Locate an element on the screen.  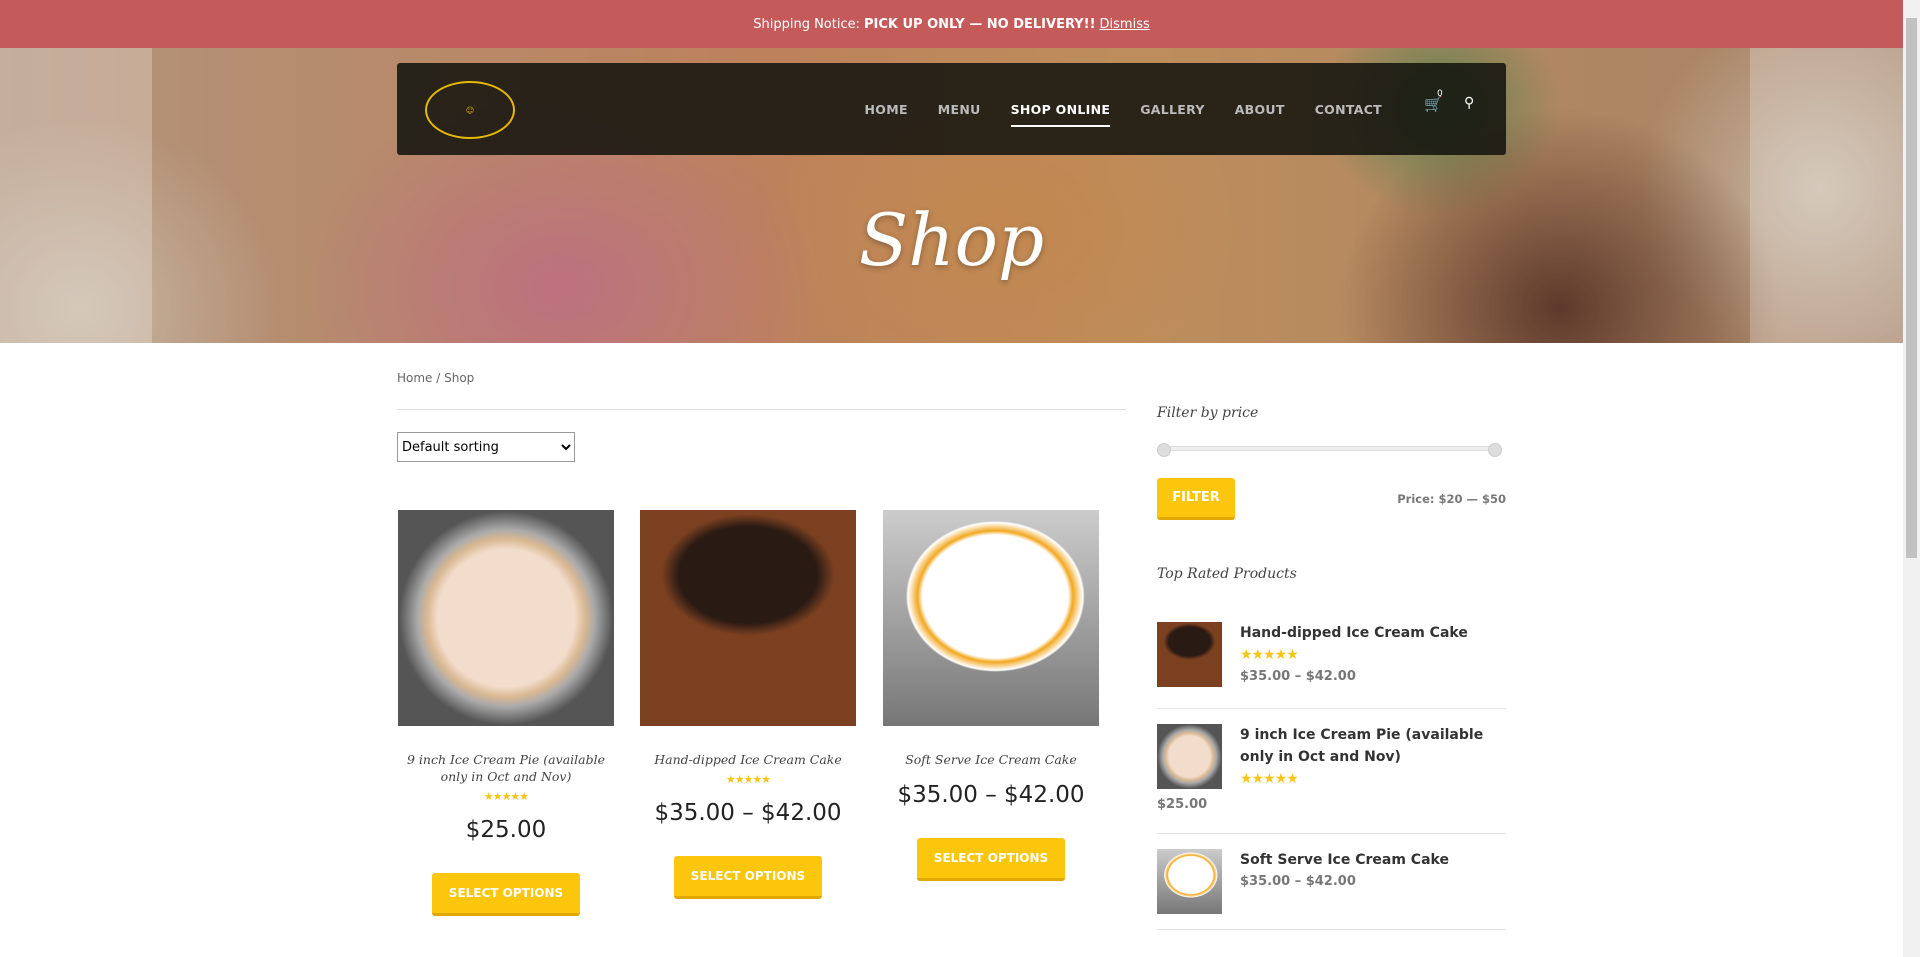
product-title: Soft Serve Ice Cream Cake is located at coordinates (991, 759).